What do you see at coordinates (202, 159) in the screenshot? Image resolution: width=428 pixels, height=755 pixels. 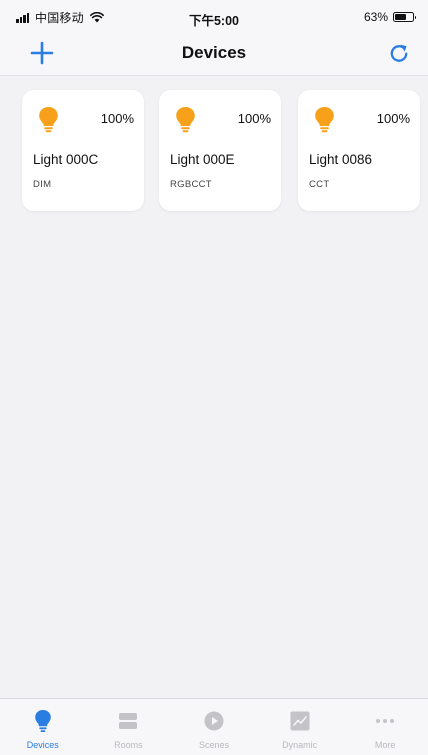 I see `device-name: Light 000E` at bounding box center [202, 159].